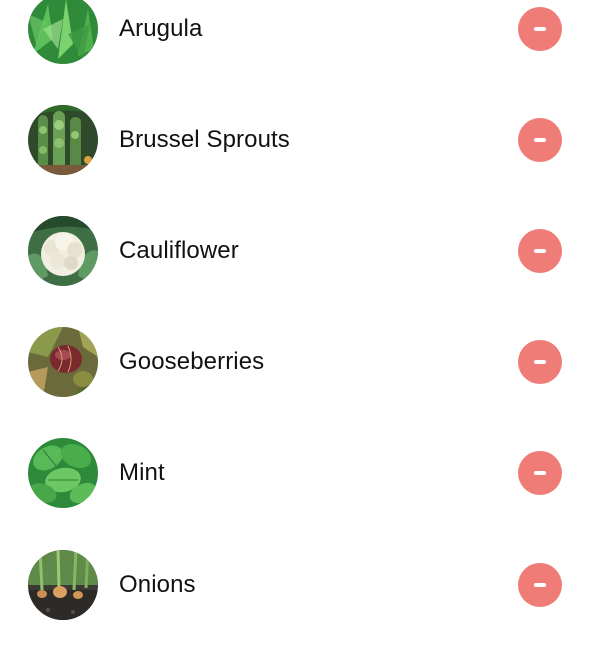 This screenshot has width=591, height=650. I want to click on onions-thumbnail, so click(63, 585).